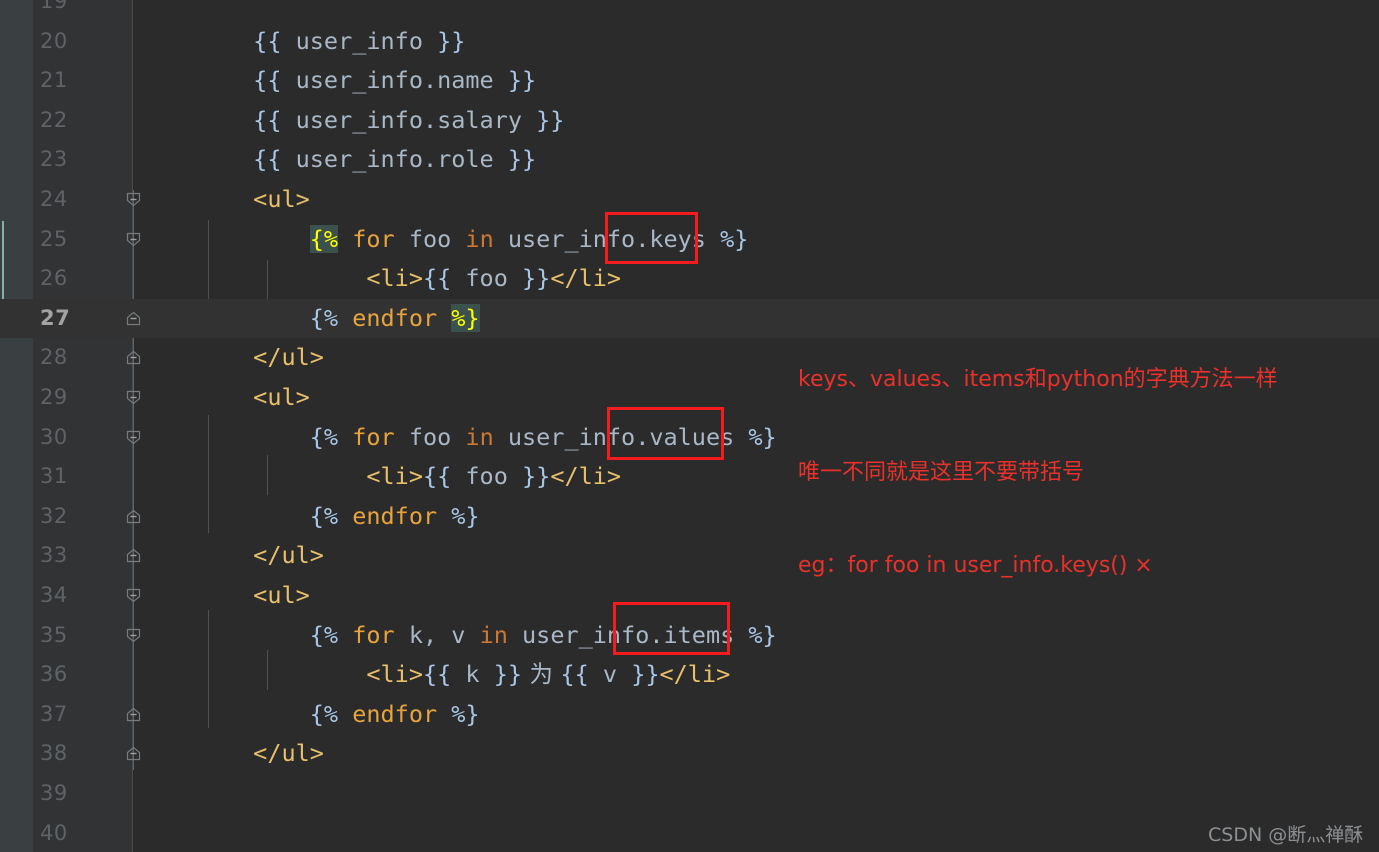 The height and width of the screenshot is (852, 1379). I want to click on code-token-tag: </ul>, so click(232, 357).